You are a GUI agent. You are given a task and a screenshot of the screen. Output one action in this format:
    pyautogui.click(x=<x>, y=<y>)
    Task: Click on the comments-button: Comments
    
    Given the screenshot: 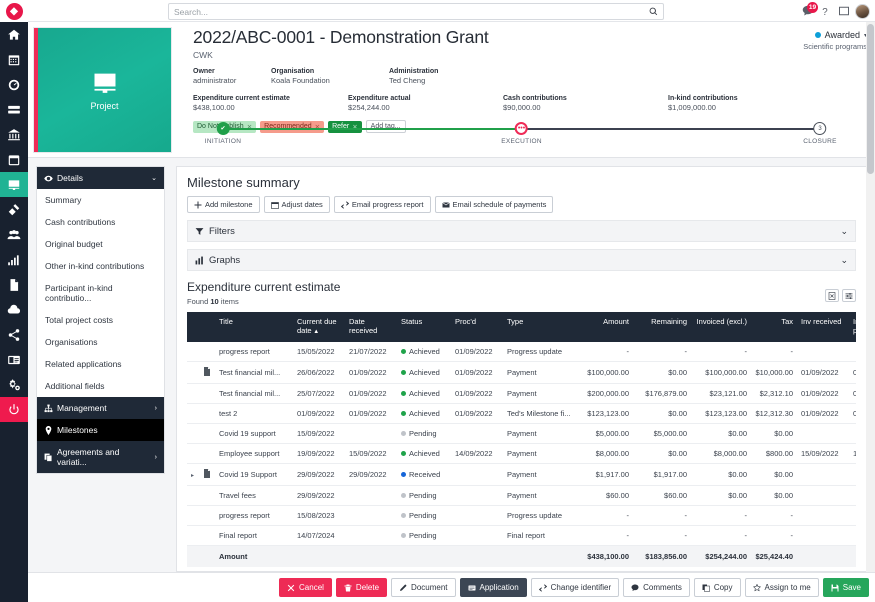 What is the action you would take?
    pyautogui.click(x=656, y=587)
    